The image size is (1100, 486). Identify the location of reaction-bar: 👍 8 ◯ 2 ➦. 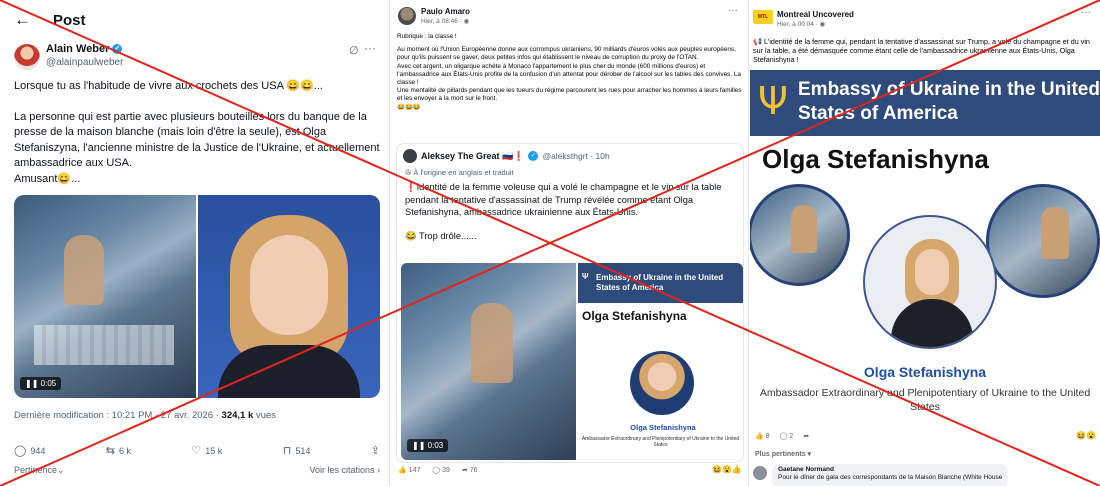
(782, 436).